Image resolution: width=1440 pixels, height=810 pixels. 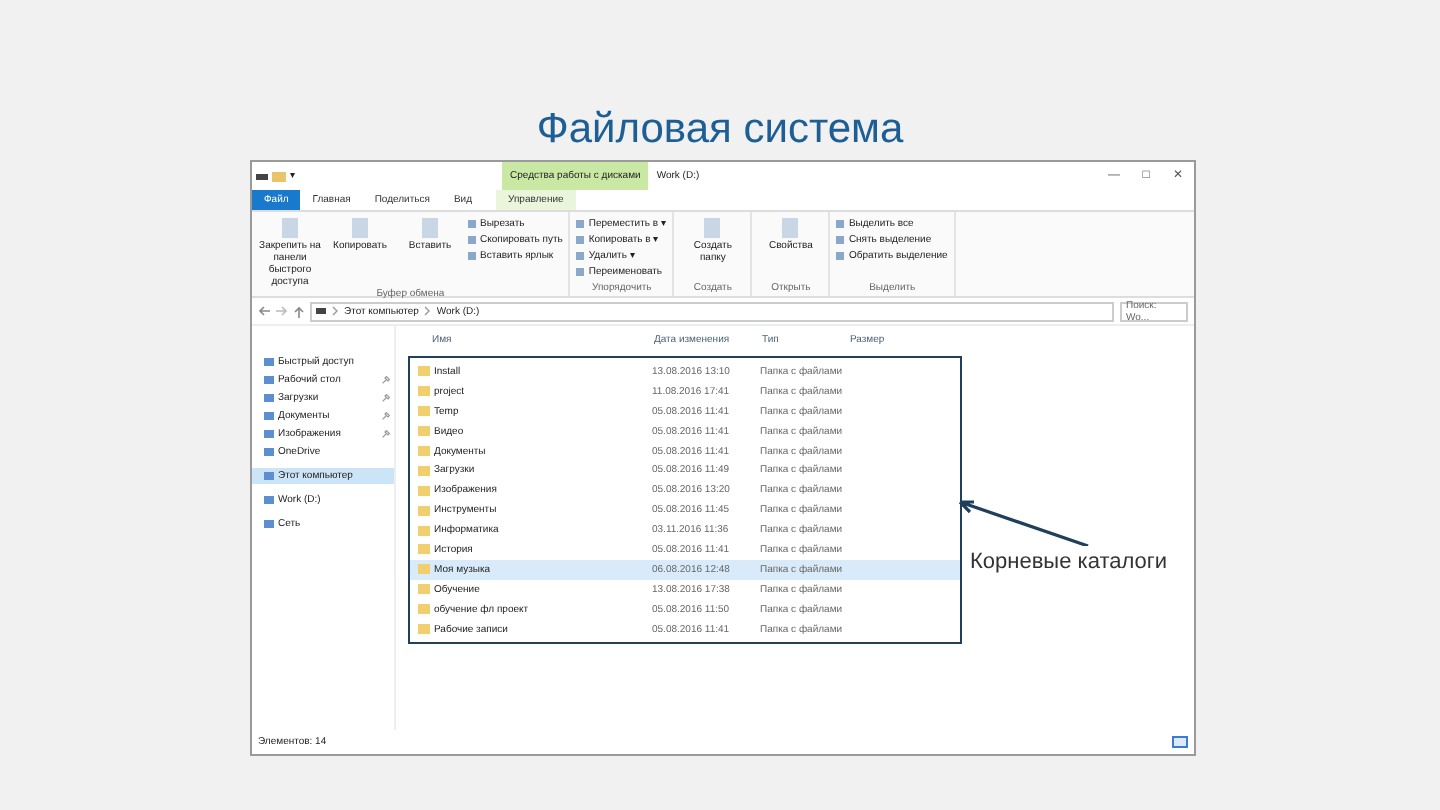 What do you see at coordinates (720, 130) in the screenshot?
I see `slide-title: Файловая система` at bounding box center [720, 130].